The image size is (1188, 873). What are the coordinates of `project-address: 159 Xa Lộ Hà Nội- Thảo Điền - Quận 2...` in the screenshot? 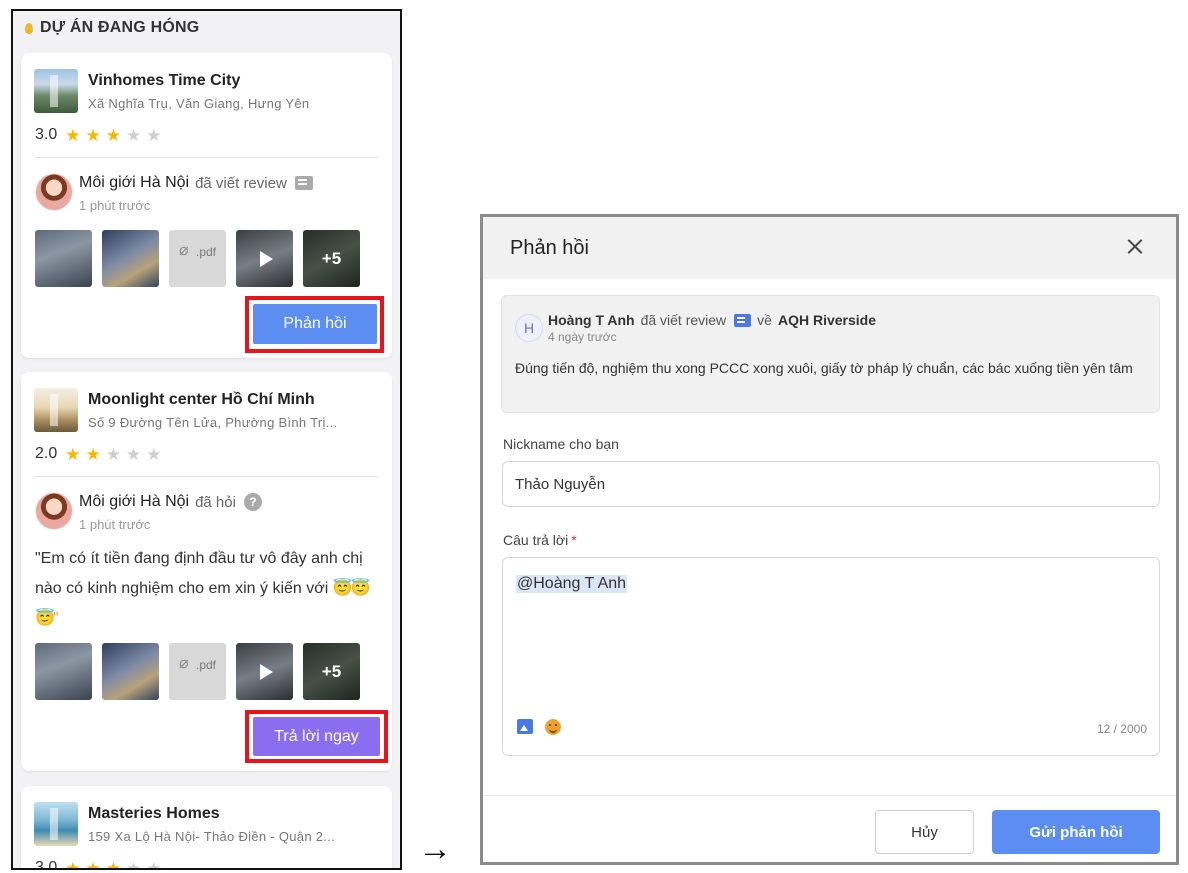 It's located at (212, 836).